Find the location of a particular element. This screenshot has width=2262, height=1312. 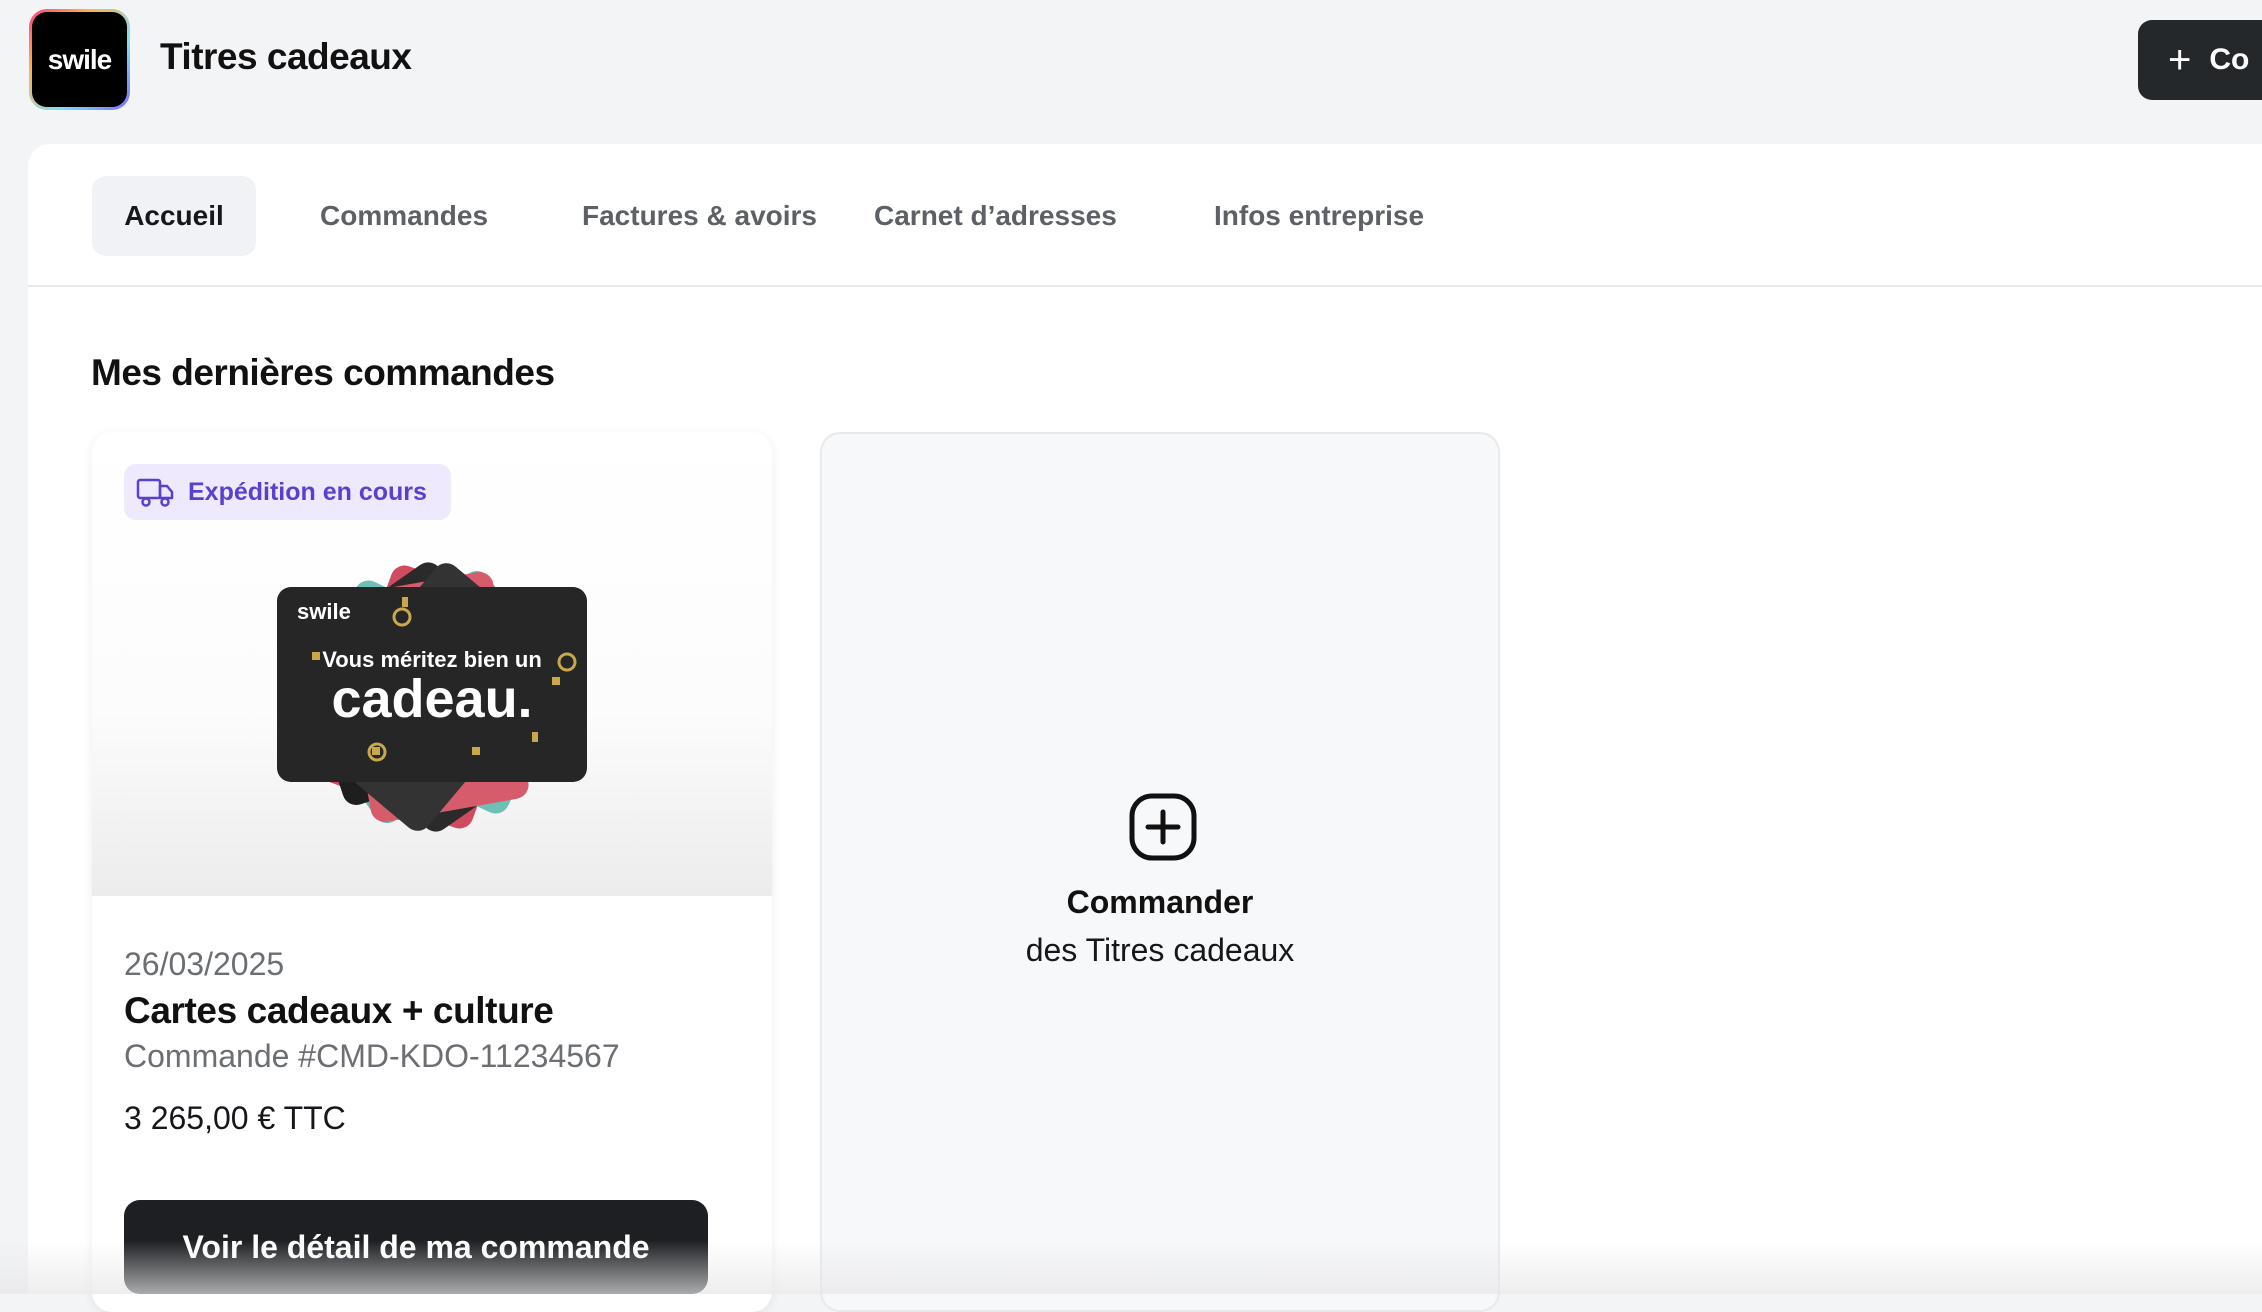

tab-carnet-adresses: Carnet d’adresses is located at coordinates (995, 216).